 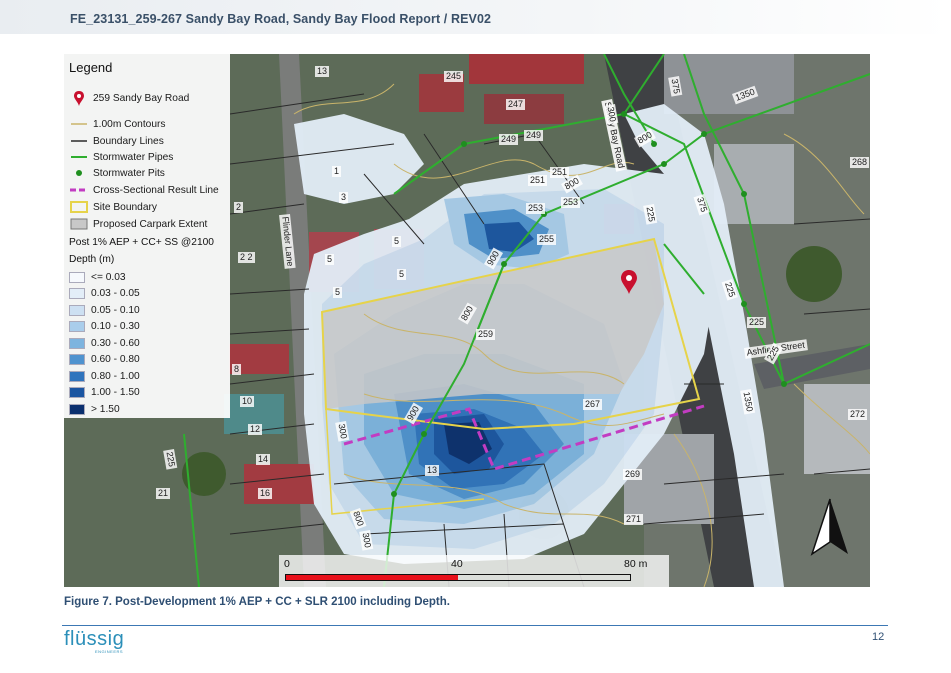 I want to click on contour-line-icon, so click(x=79, y=124).